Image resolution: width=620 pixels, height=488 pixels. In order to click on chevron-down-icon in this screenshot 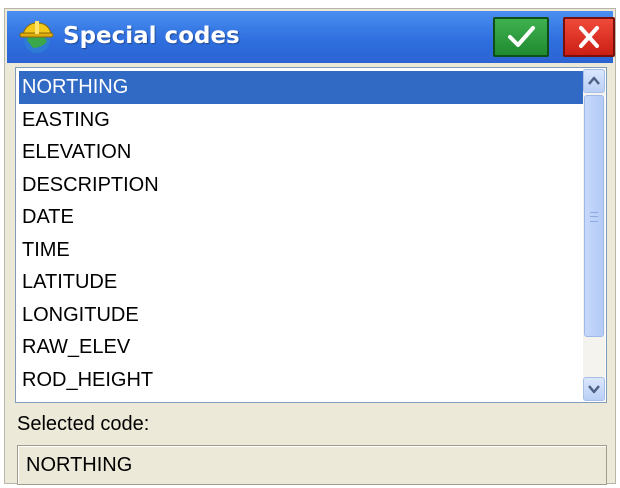, I will do `click(594, 389)`.